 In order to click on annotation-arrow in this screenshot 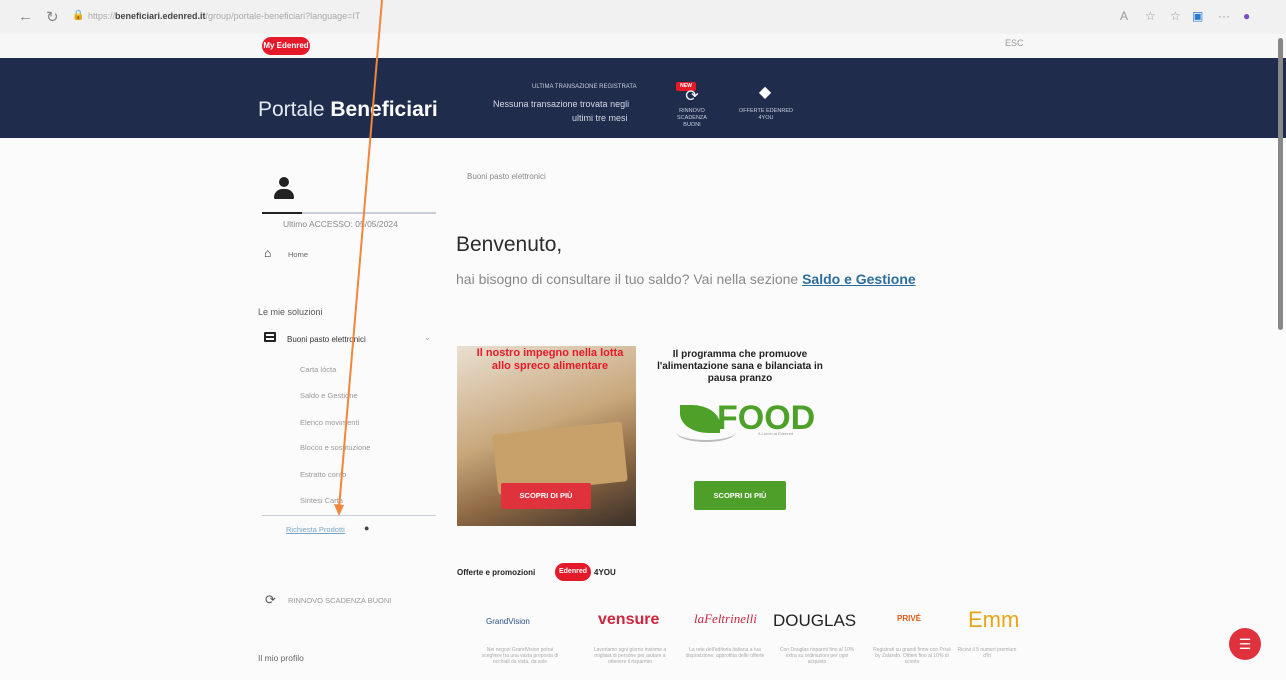, I will do `click(358, 258)`.